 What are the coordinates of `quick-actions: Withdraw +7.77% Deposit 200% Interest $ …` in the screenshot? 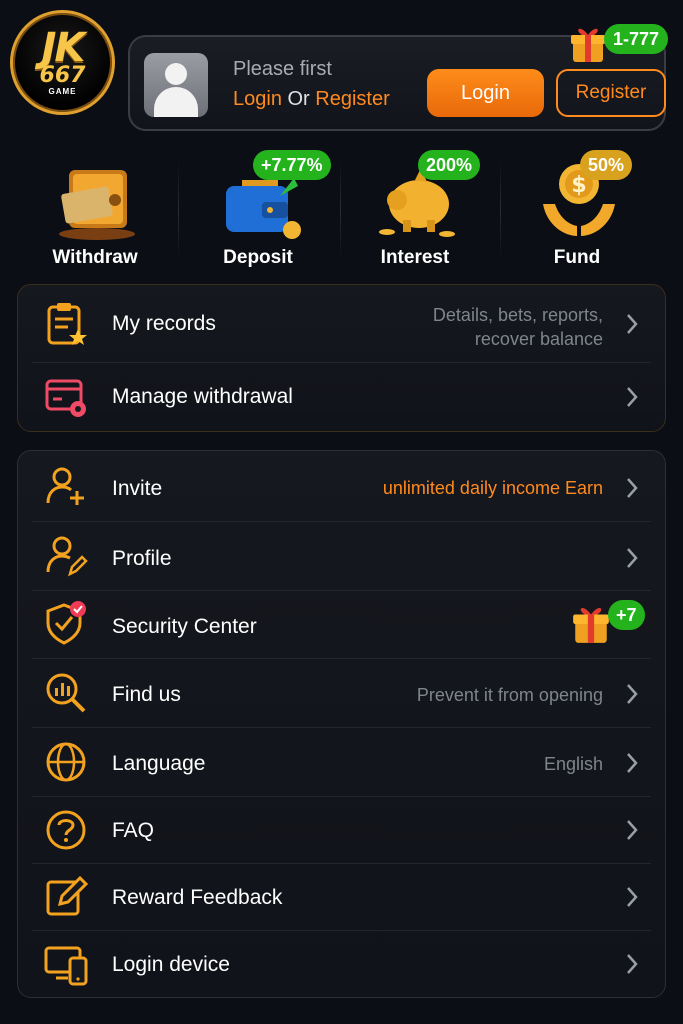 It's located at (341, 210).